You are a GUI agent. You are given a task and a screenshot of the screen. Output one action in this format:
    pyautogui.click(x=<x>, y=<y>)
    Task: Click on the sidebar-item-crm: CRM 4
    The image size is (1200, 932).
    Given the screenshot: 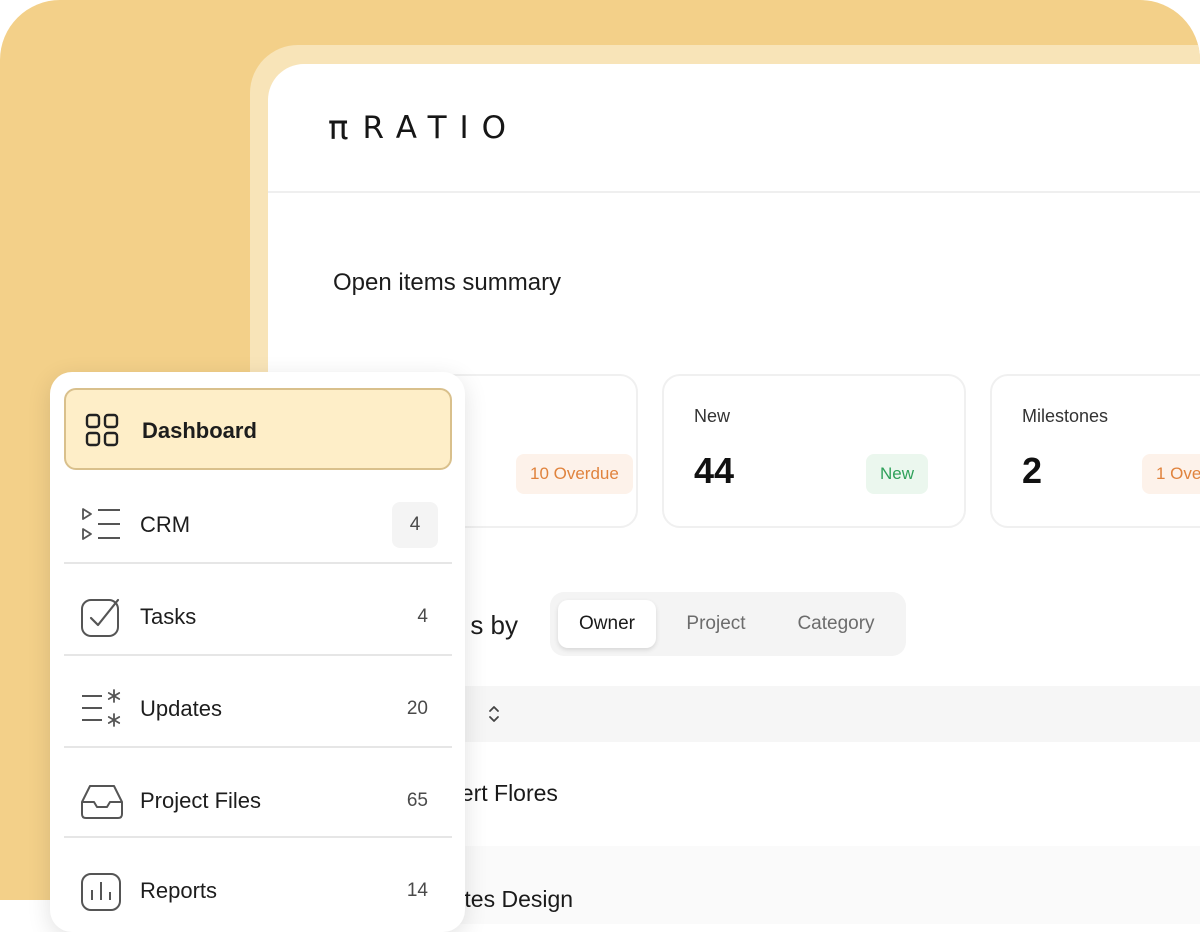 What is the action you would take?
    pyautogui.click(x=258, y=525)
    